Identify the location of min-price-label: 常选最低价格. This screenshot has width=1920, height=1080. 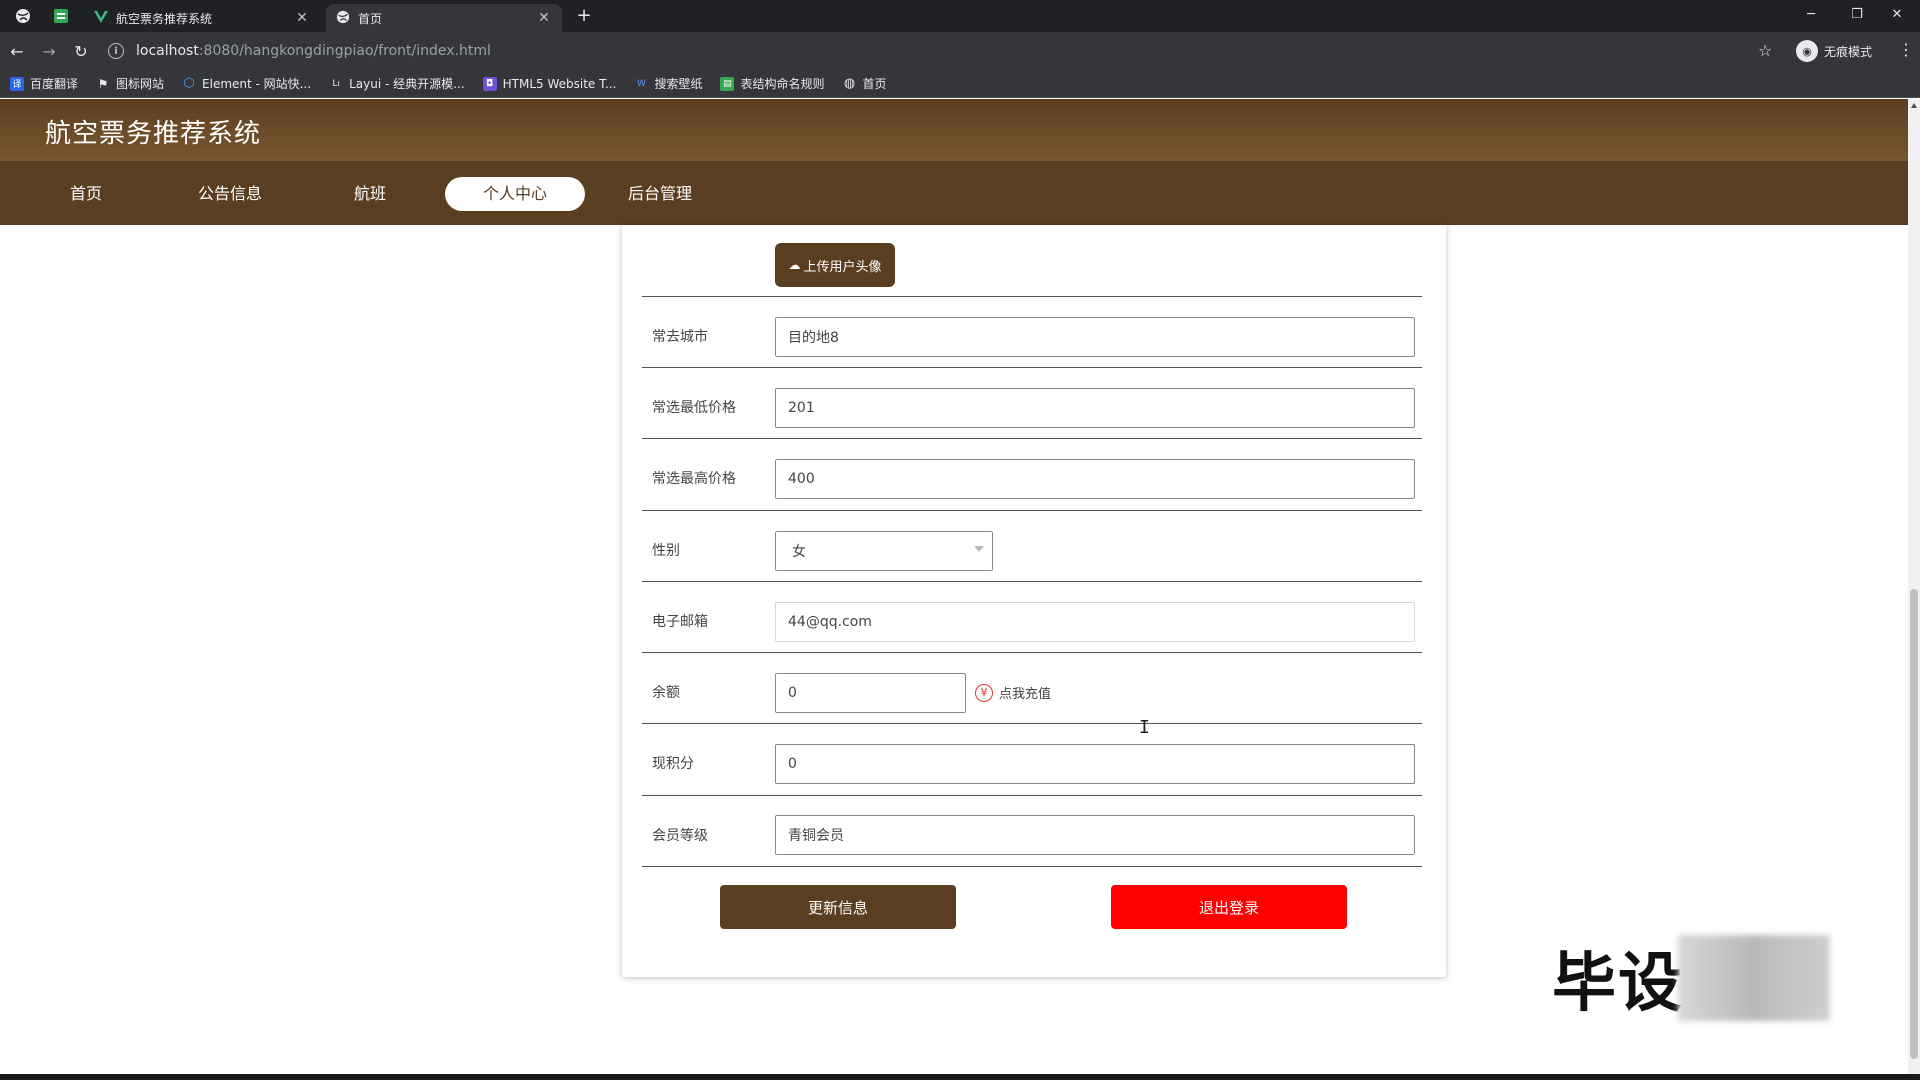
(694, 408).